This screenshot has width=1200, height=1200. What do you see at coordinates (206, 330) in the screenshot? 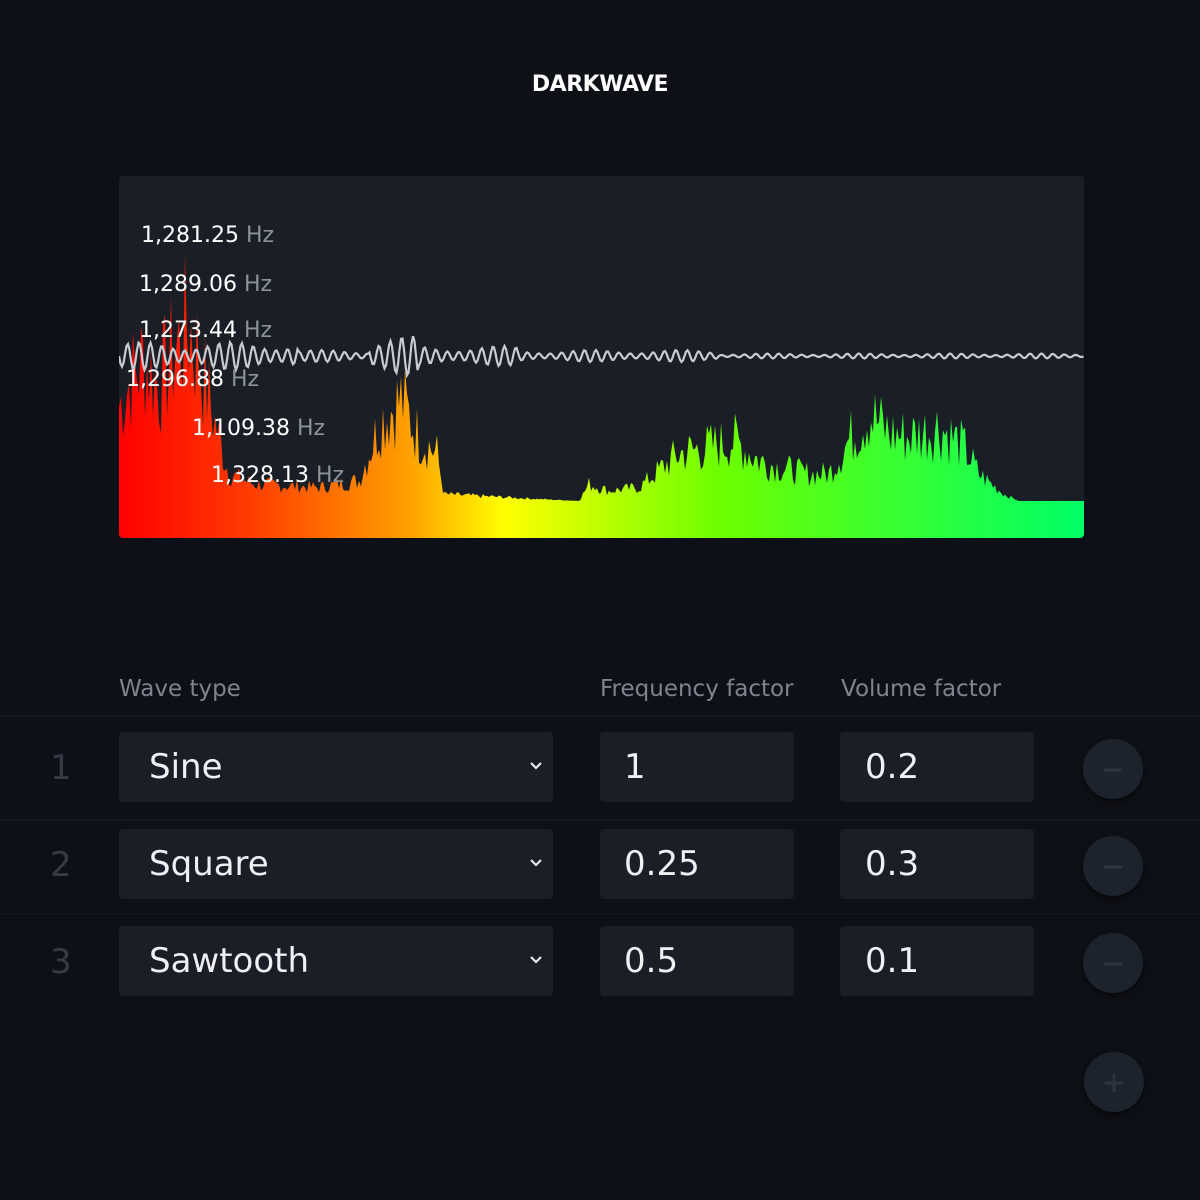
I see `frequency-label: 1,273.44 Hz` at bounding box center [206, 330].